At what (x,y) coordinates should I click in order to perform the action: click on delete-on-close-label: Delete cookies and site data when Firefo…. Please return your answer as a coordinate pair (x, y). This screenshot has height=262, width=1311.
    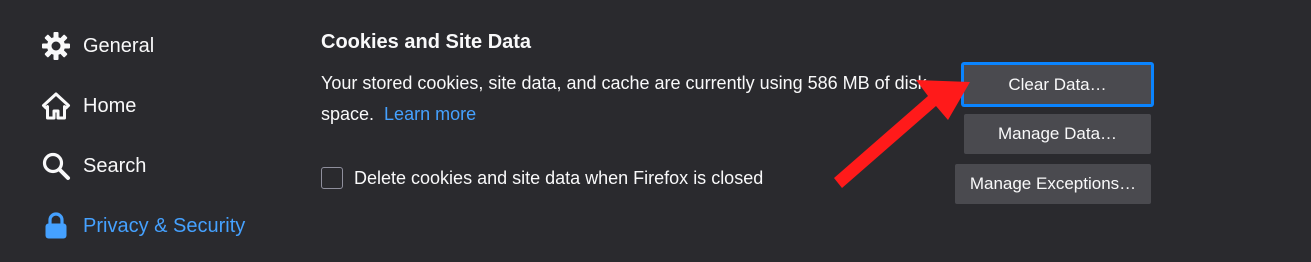
    Looking at the image, I should click on (558, 178).